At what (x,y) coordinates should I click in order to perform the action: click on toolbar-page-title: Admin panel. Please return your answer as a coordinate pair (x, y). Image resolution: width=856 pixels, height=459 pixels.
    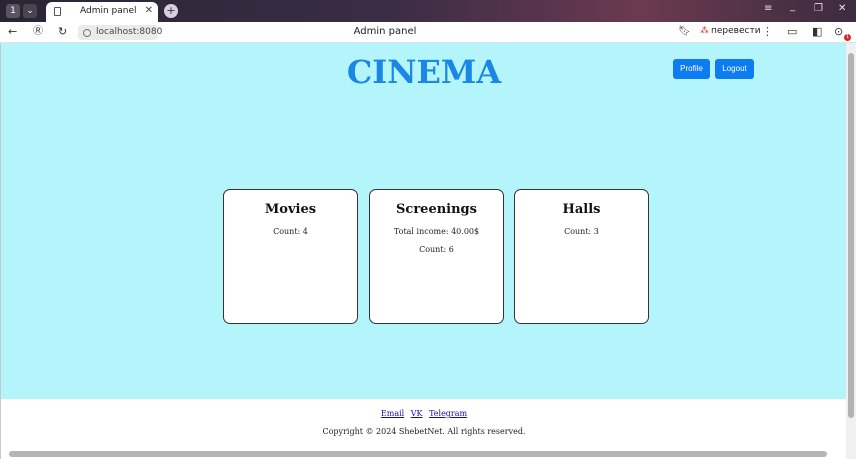
    Looking at the image, I should click on (385, 31).